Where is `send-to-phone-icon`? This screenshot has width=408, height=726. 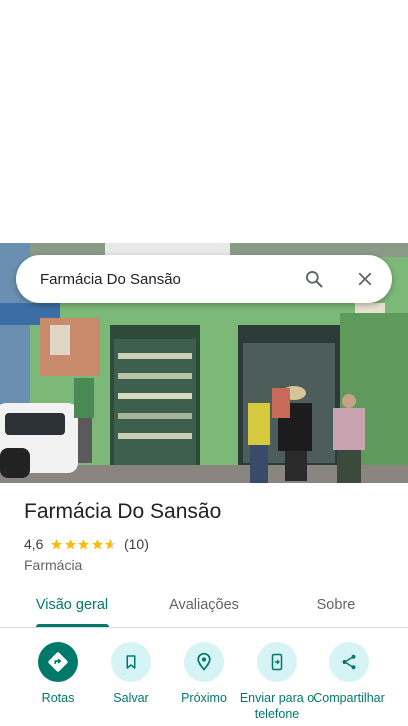 send-to-phone-icon is located at coordinates (277, 662).